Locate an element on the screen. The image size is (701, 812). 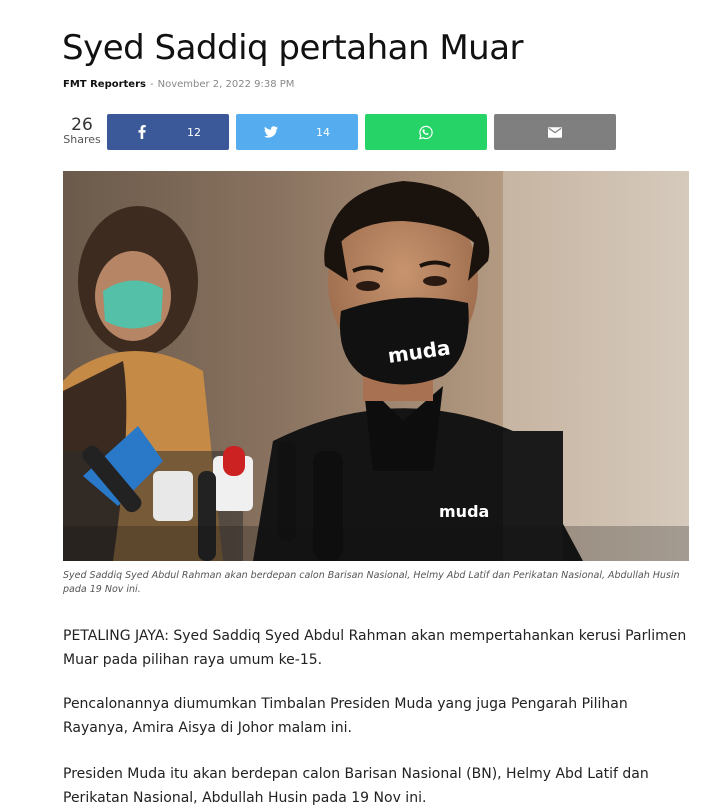
twitter-icon is located at coordinates (271, 132).